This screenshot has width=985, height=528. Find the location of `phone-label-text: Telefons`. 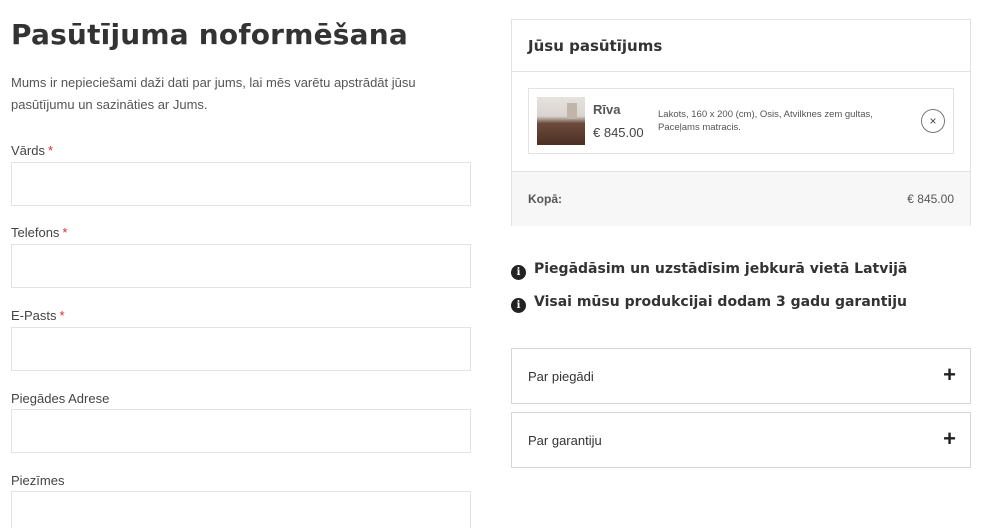

phone-label-text: Telefons is located at coordinates (35, 232).